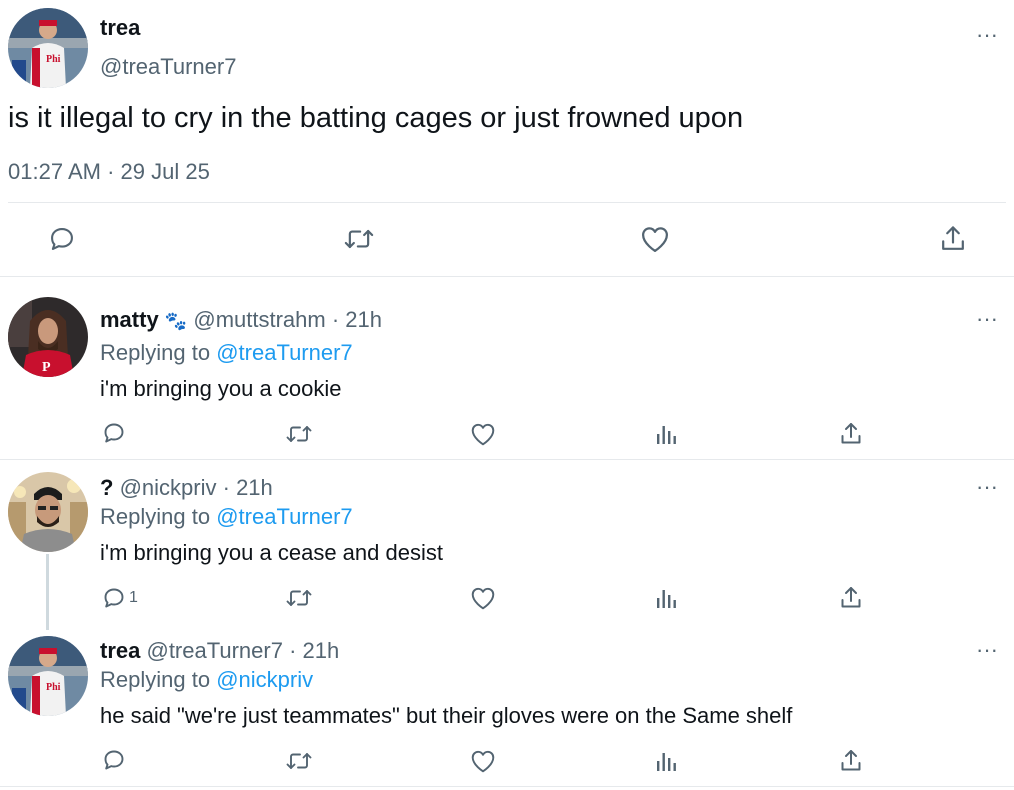  What do you see at coordinates (221, 388) in the screenshot?
I see `reply-text: i'm bringing you a cookie` at bounding box center [221, 388].